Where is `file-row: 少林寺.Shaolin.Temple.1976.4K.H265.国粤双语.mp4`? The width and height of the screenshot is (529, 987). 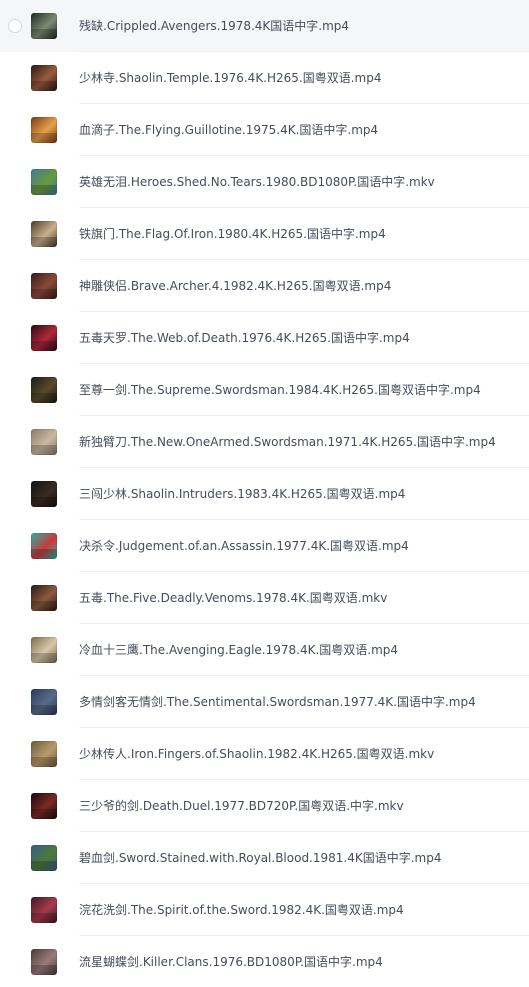
file-row: 少林寺.Shaolin.Temple.1976.4K.H265.国粤双语.mp4 is located at coordinates (264, 78).